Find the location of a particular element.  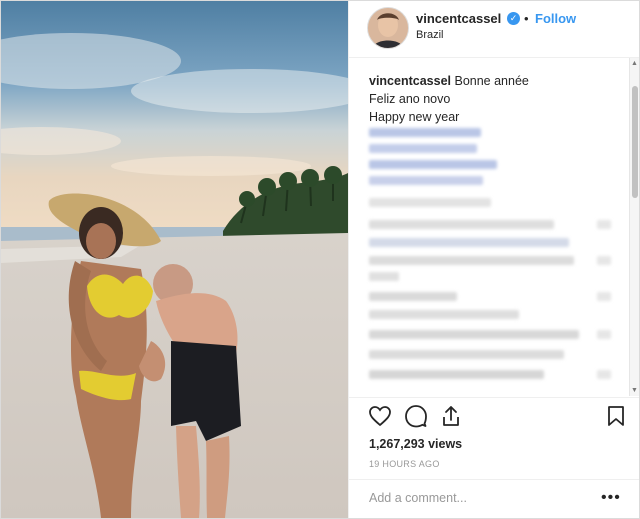

location-label: Brazil is located at coordinates (430, 35).